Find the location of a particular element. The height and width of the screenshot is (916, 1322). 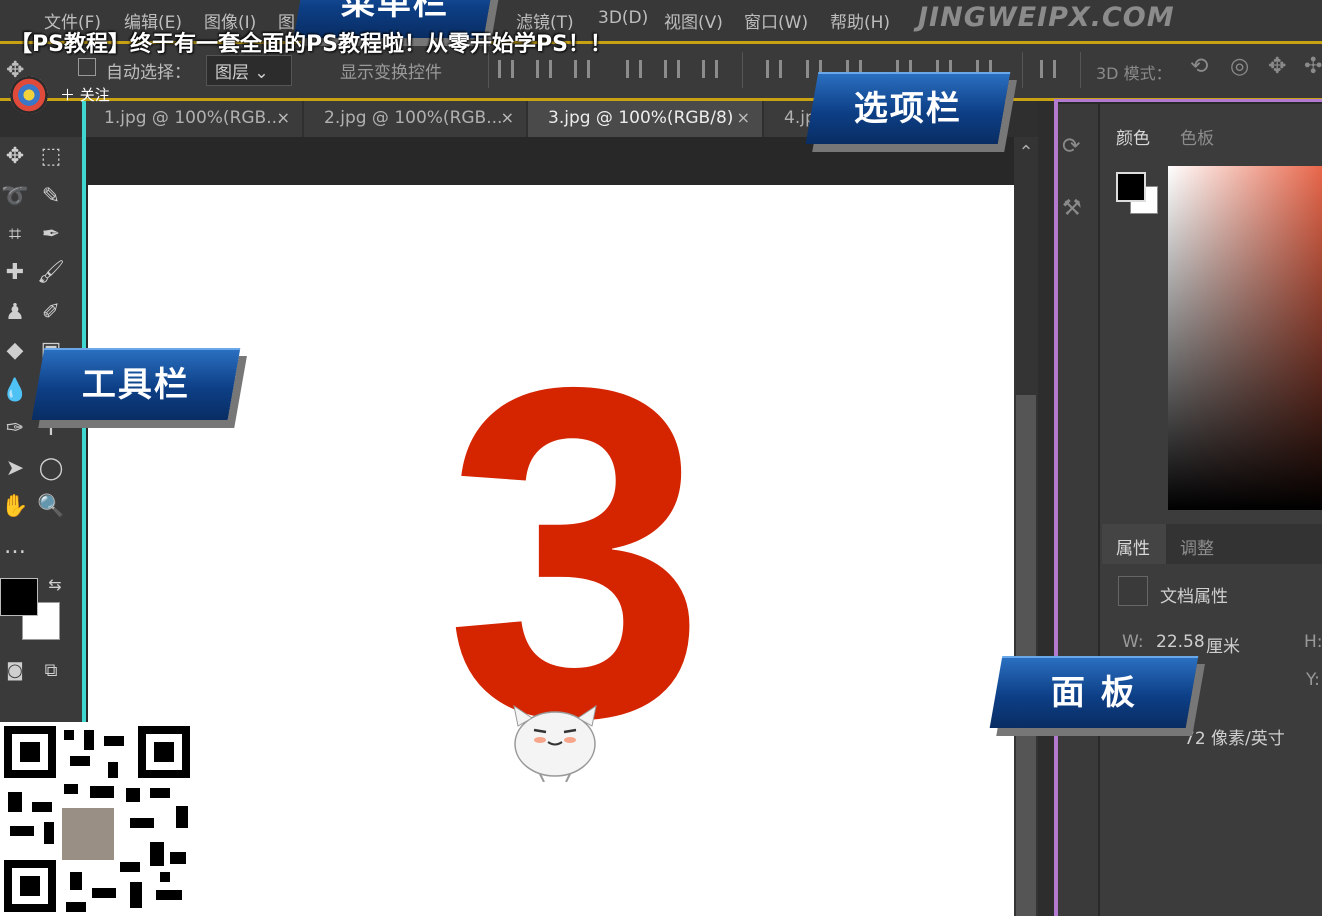

callout-options: 选项栏 is located at coordinates (908, 108).